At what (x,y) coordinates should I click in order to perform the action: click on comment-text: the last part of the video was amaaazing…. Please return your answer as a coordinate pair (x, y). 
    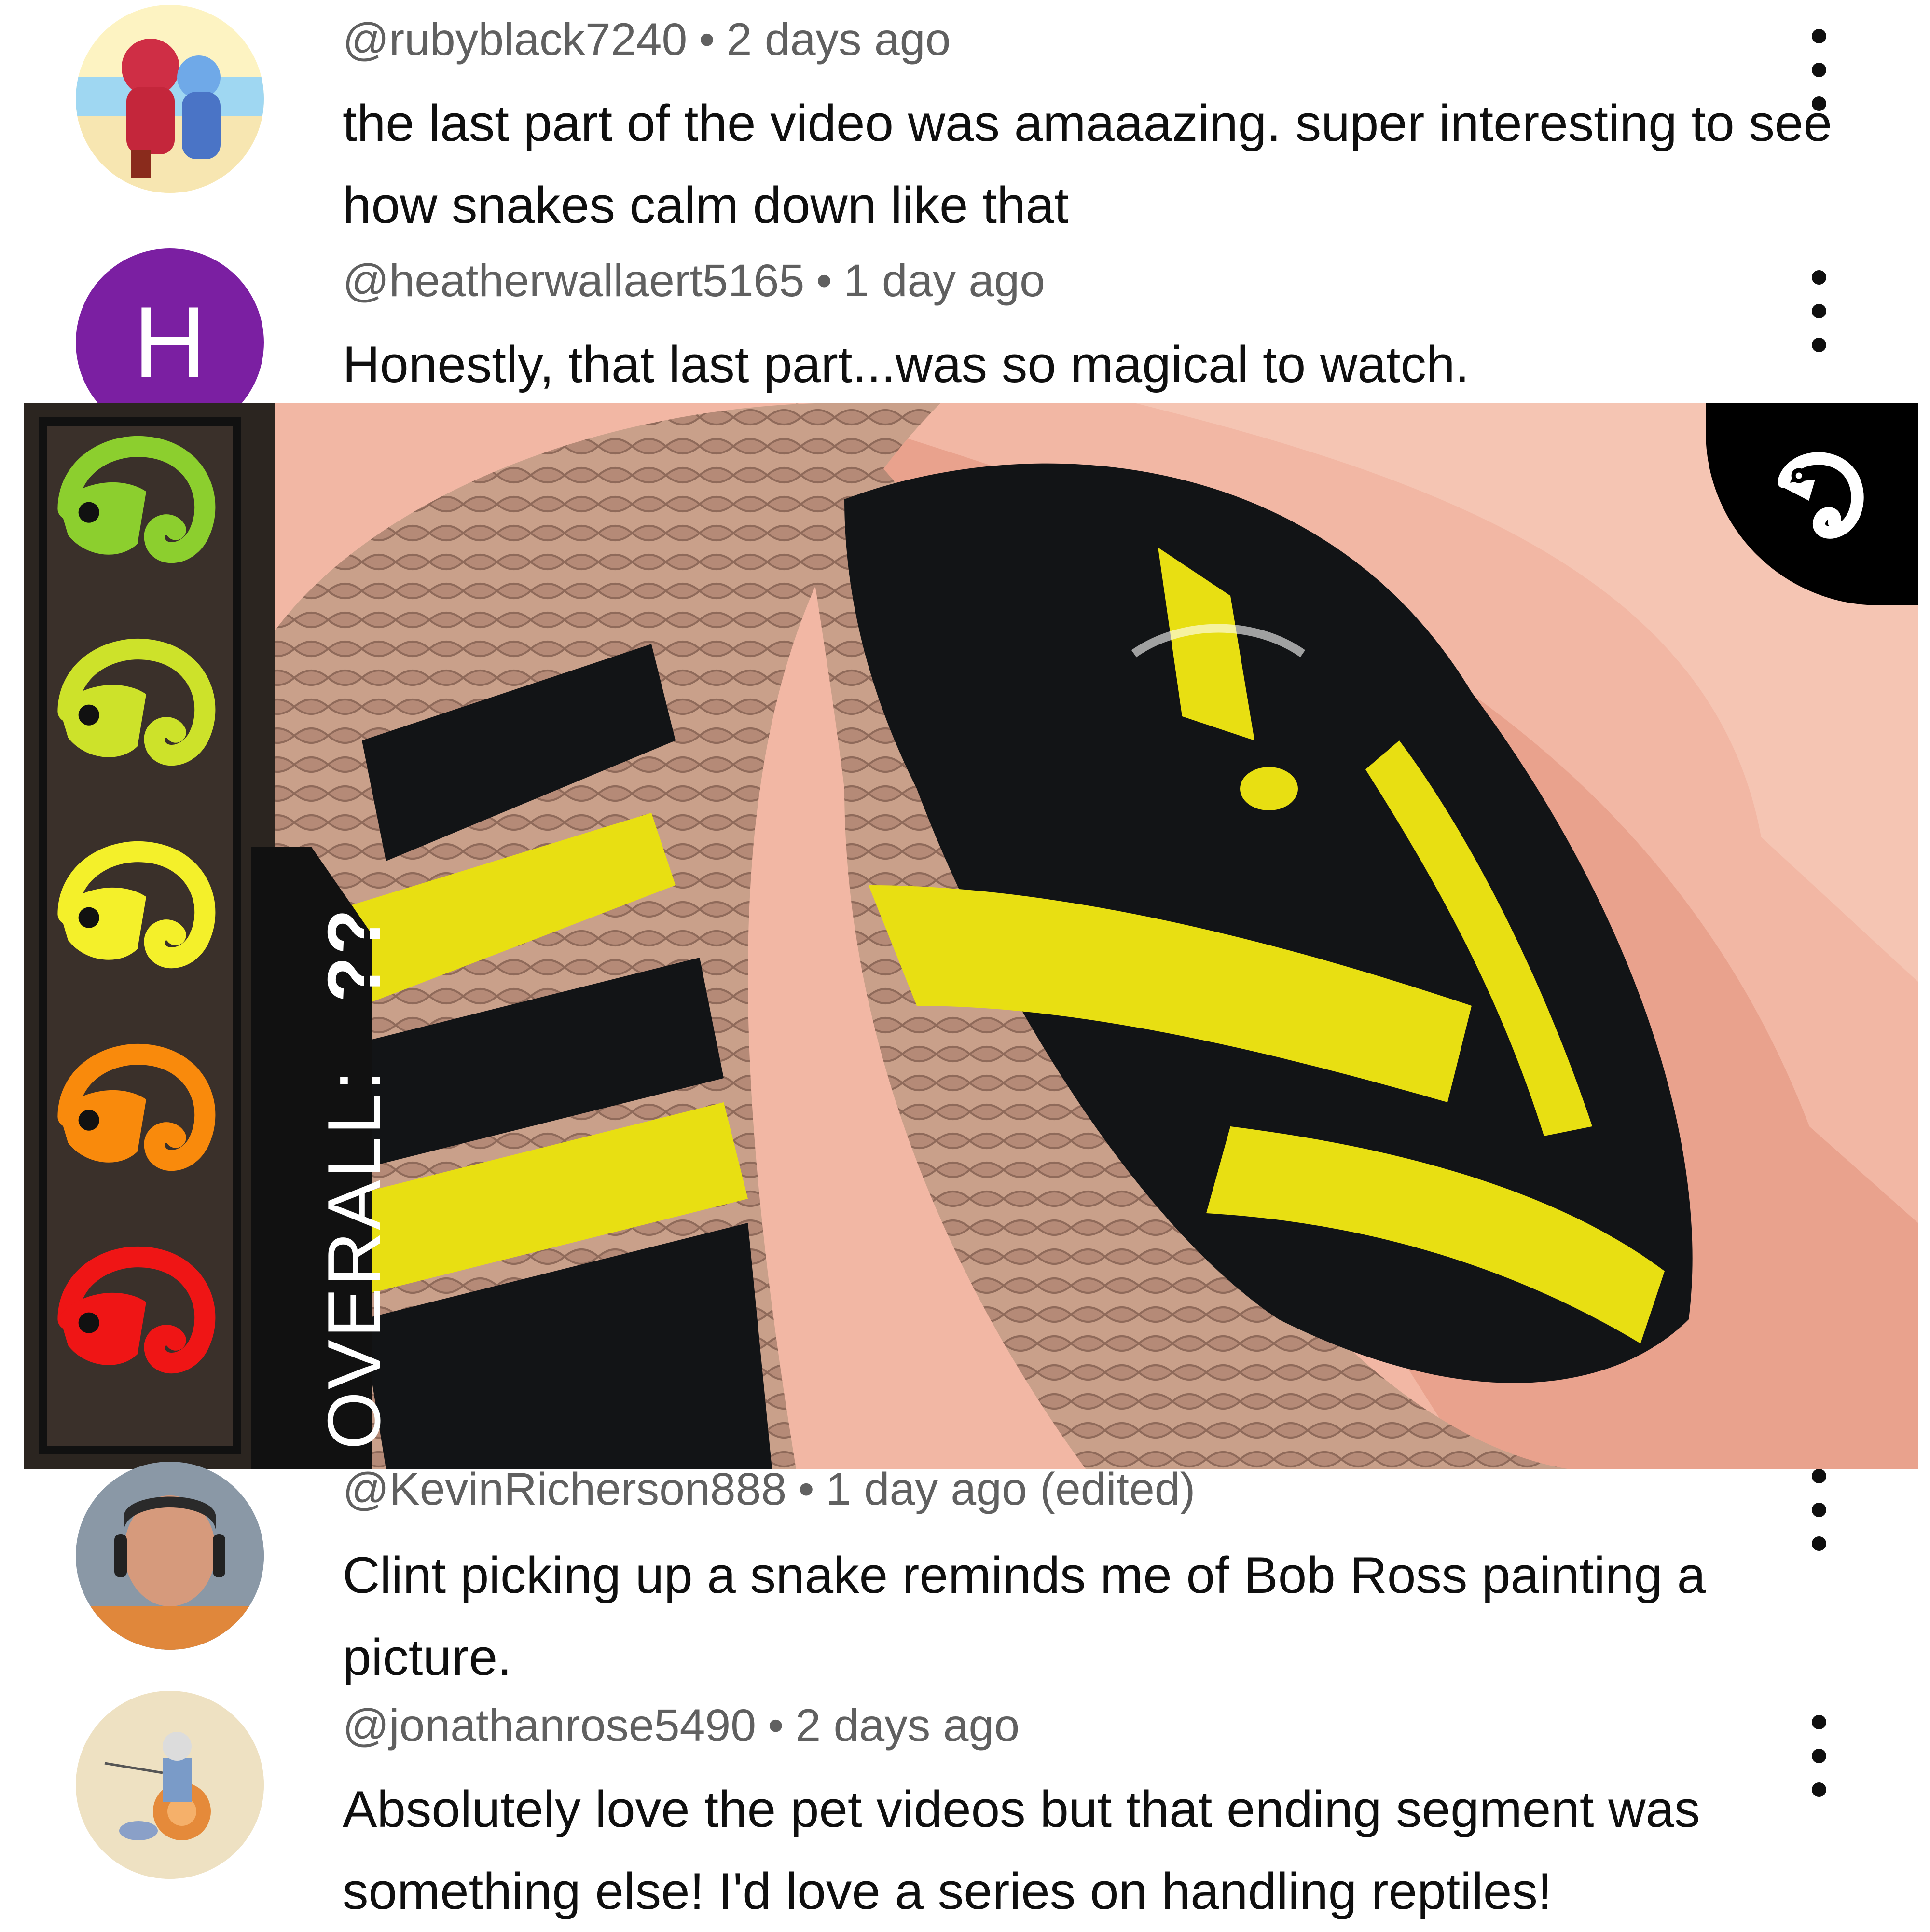
    Looking at the image, I should click on (1087, 164).